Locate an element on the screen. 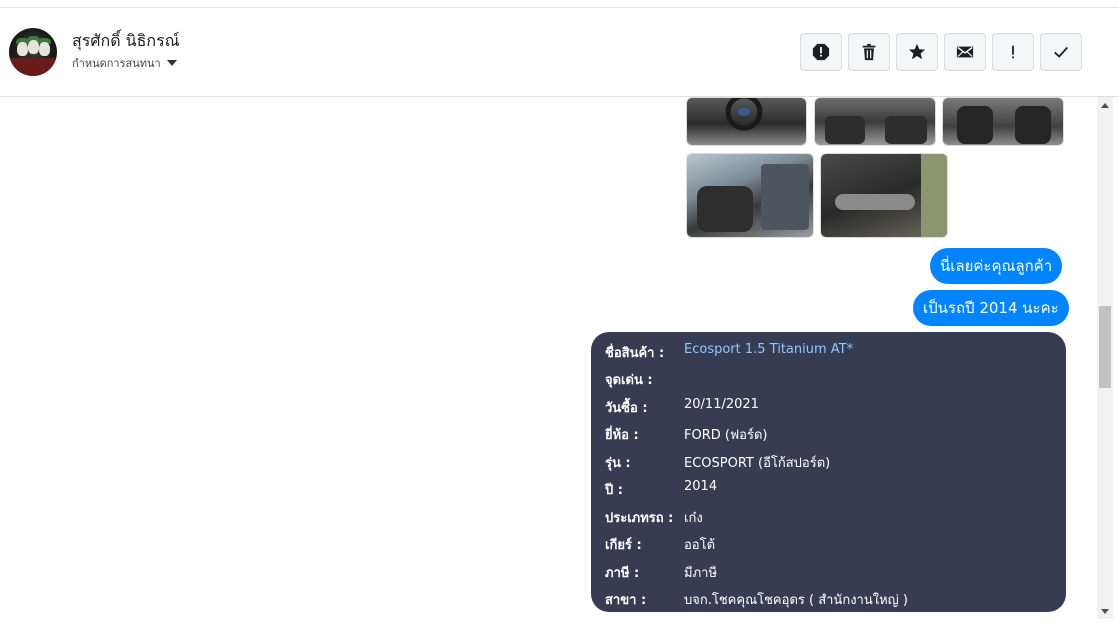 The height and width of the screenshot is (629, 1119). card-value: มีภาษี is located at coordinates (701, 573).